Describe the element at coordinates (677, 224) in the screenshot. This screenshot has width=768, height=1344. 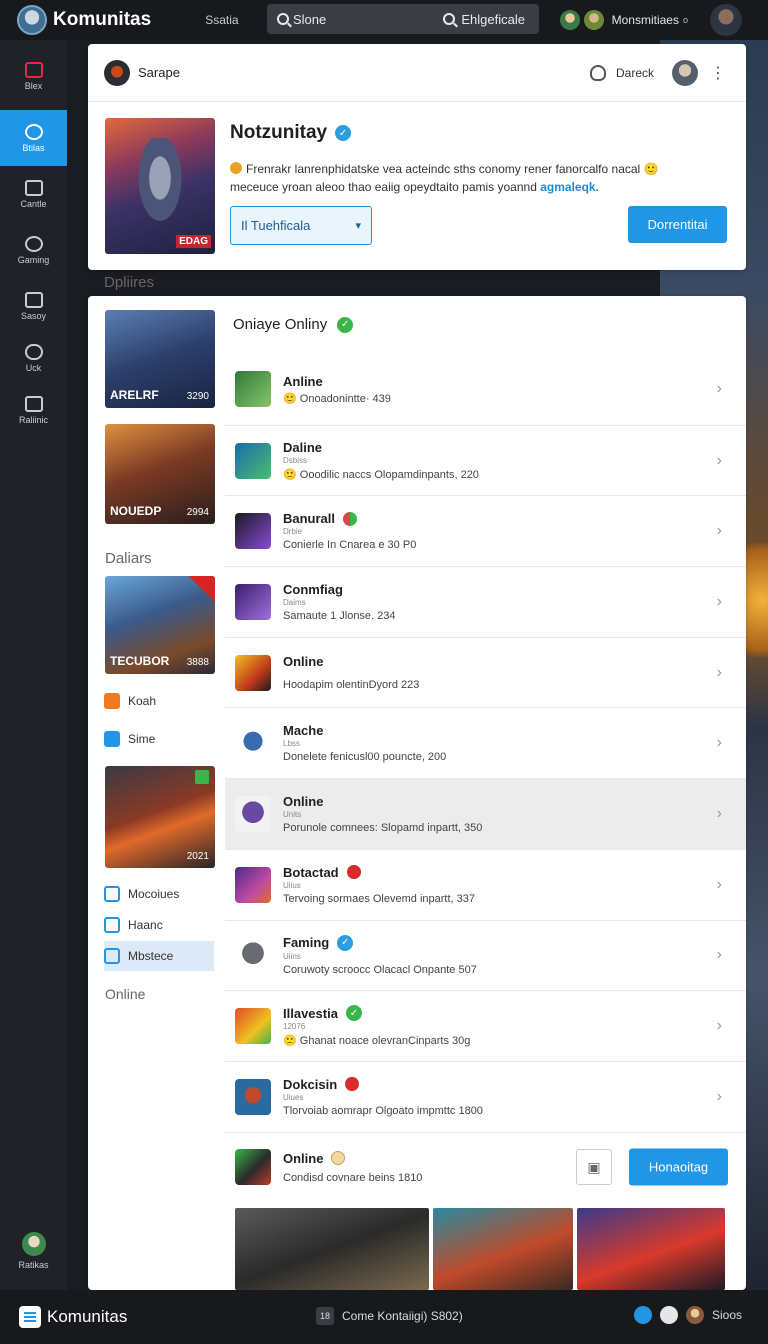
I see `primary-action-button: Dorrentitai` at that location.